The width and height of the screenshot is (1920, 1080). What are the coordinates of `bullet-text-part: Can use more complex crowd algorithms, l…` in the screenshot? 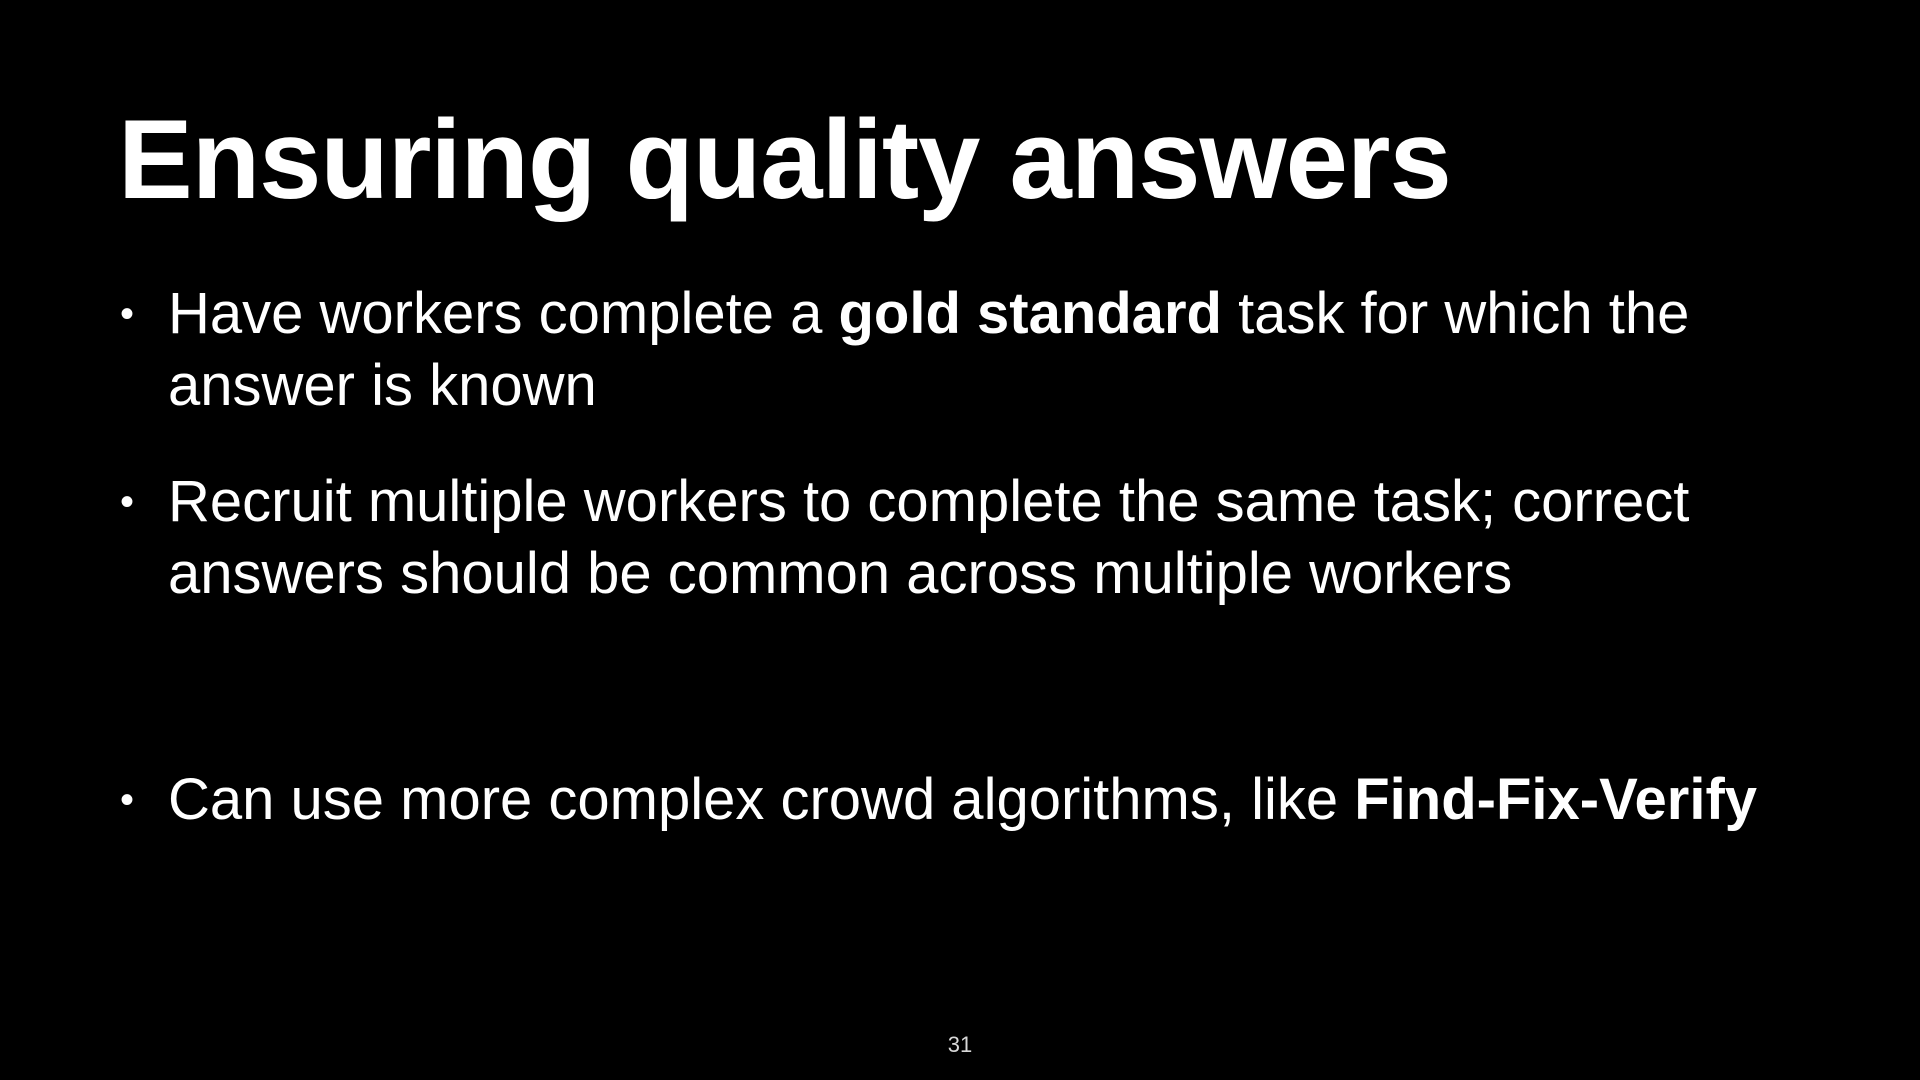 It's located at (761, 799).